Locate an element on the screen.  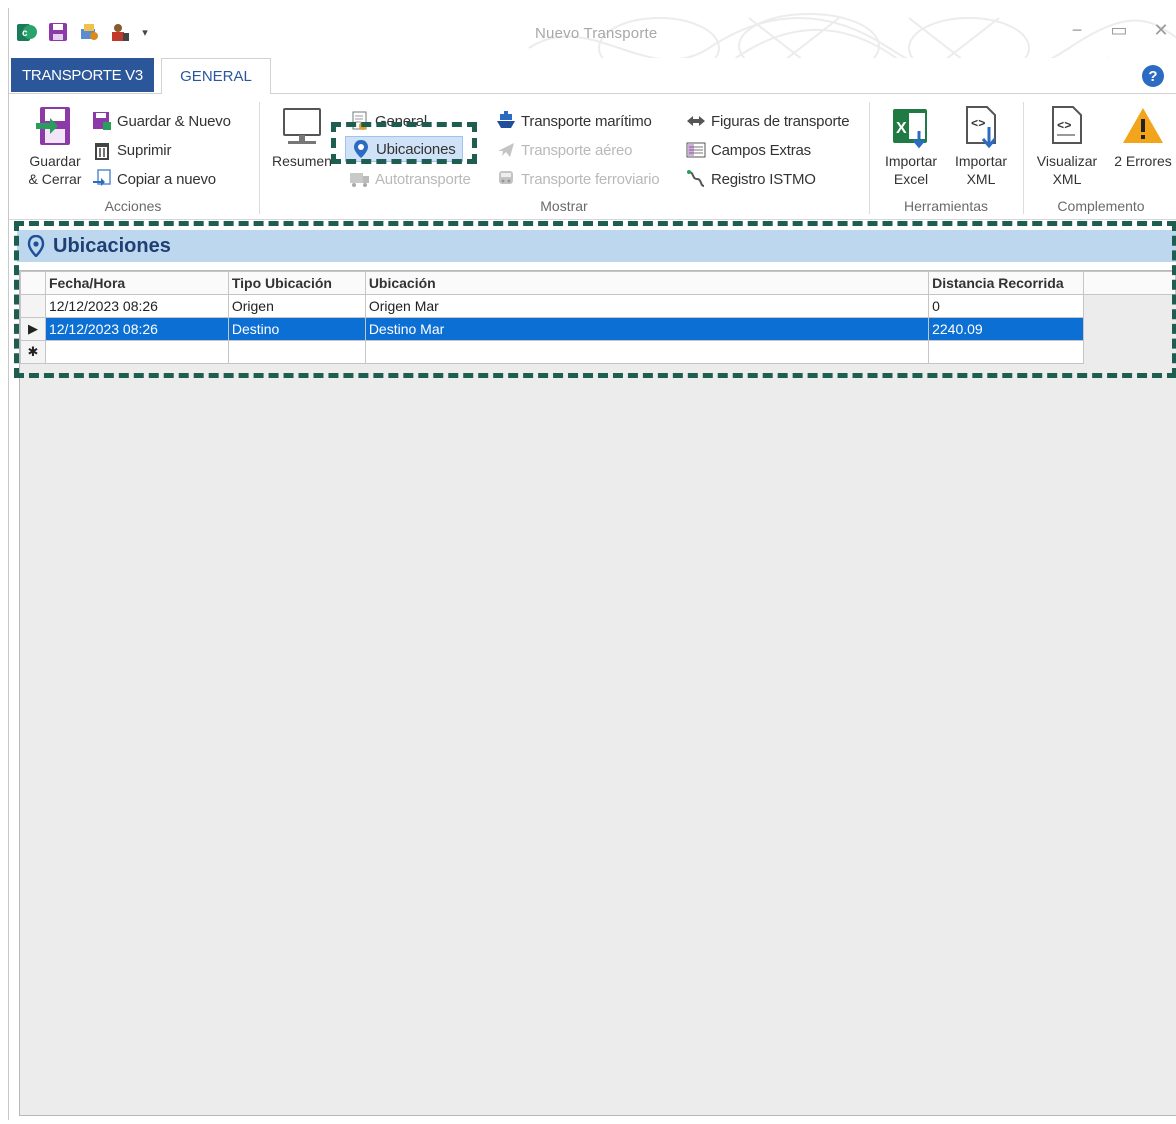
general-label: General is located at coordinates (401, 121).